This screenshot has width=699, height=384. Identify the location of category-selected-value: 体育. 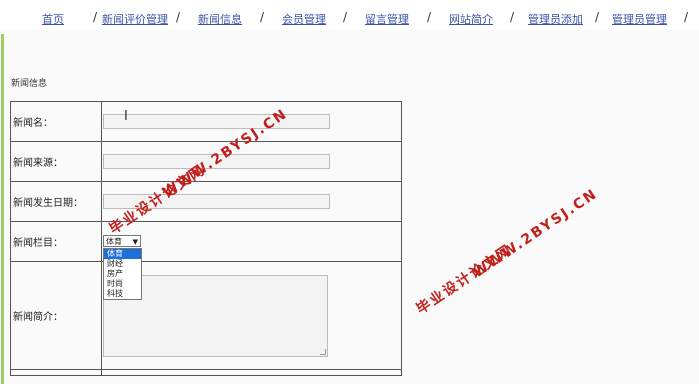
(114, 241).